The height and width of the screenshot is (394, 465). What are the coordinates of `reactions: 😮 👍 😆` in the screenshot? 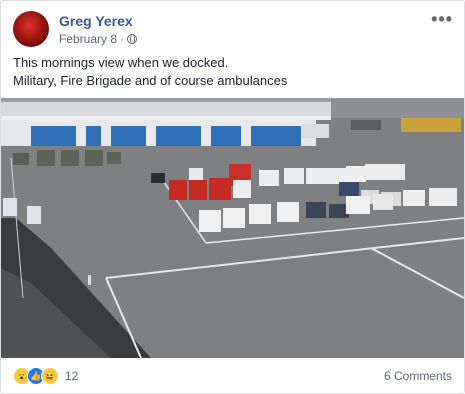 It's located at (36, 376).